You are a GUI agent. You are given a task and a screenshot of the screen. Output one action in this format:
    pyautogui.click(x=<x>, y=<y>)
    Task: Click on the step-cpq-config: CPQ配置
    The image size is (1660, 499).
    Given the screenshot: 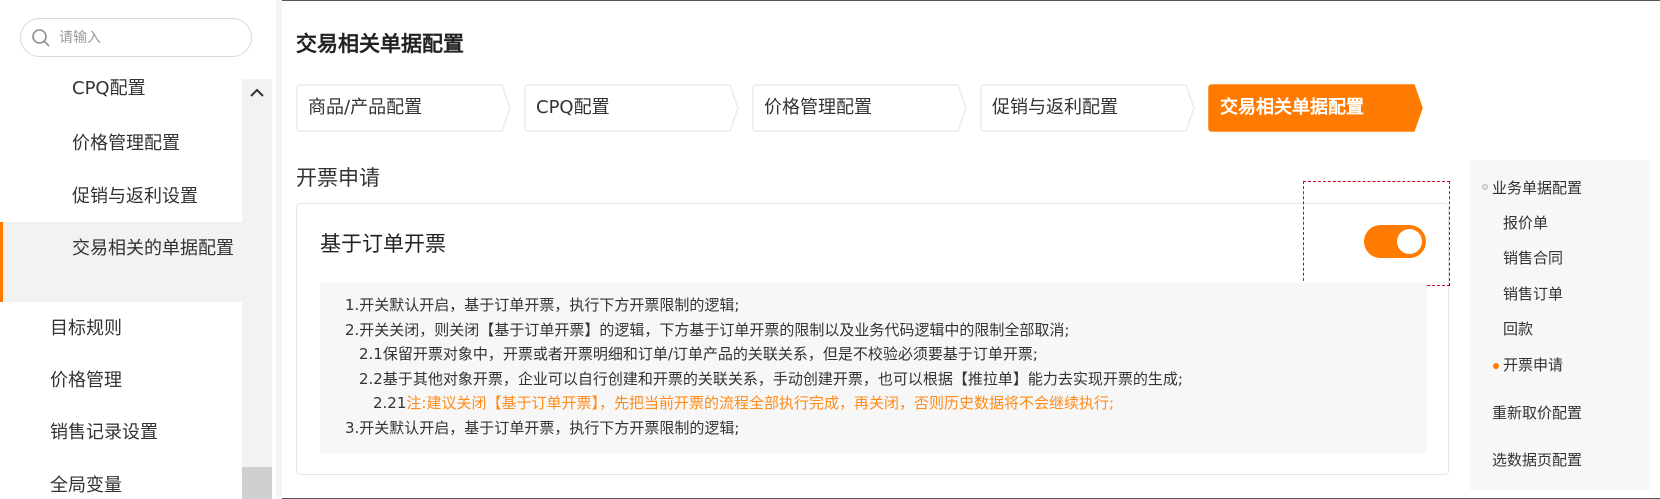 What is the action you would take?
    pyautogui.click(x=632, y=108)
    